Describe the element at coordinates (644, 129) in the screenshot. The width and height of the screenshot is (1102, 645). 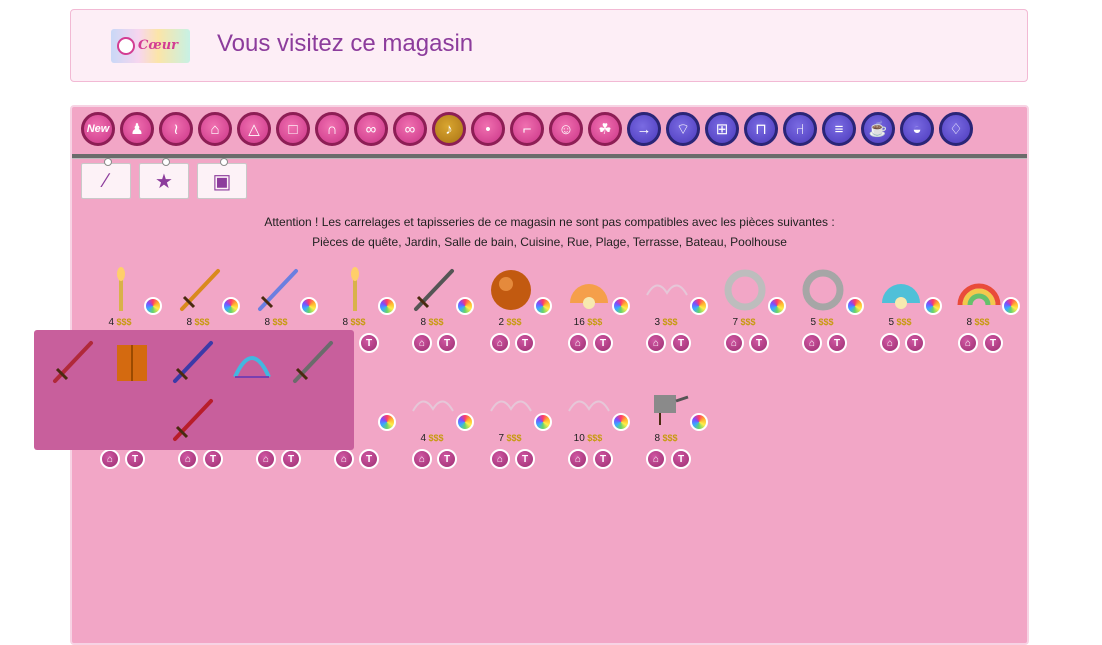
I see `category-wallpaper-button: →` at that location.